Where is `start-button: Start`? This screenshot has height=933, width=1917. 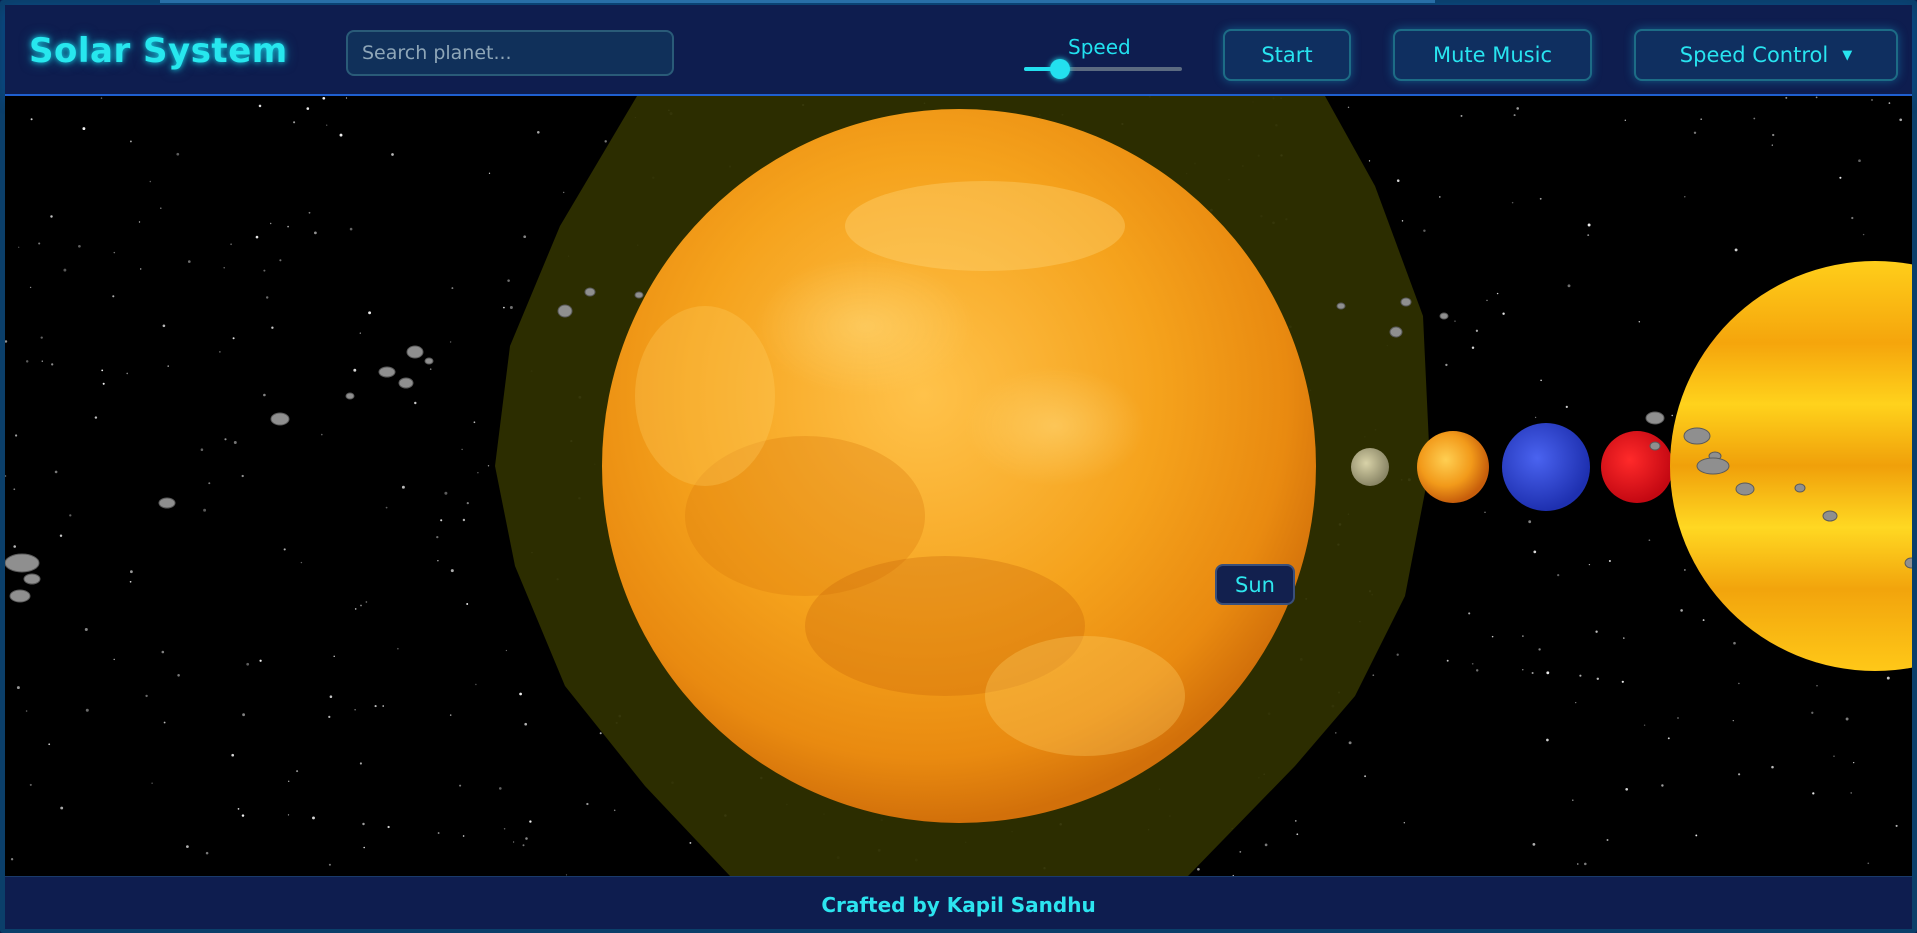
start-button: Start is located at coordinates (1287, 55).